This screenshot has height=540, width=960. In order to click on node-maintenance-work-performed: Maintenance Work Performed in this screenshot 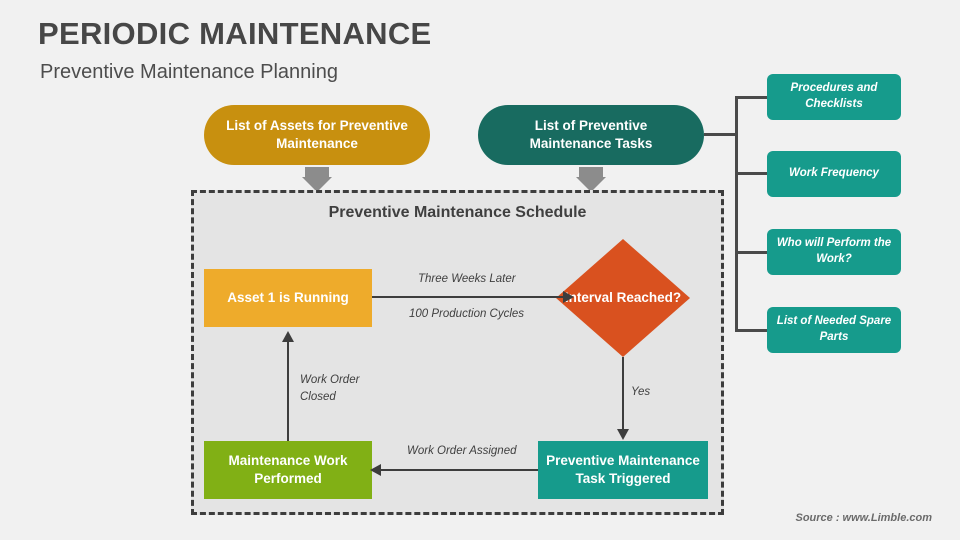, I will do `click(288, 470)`.